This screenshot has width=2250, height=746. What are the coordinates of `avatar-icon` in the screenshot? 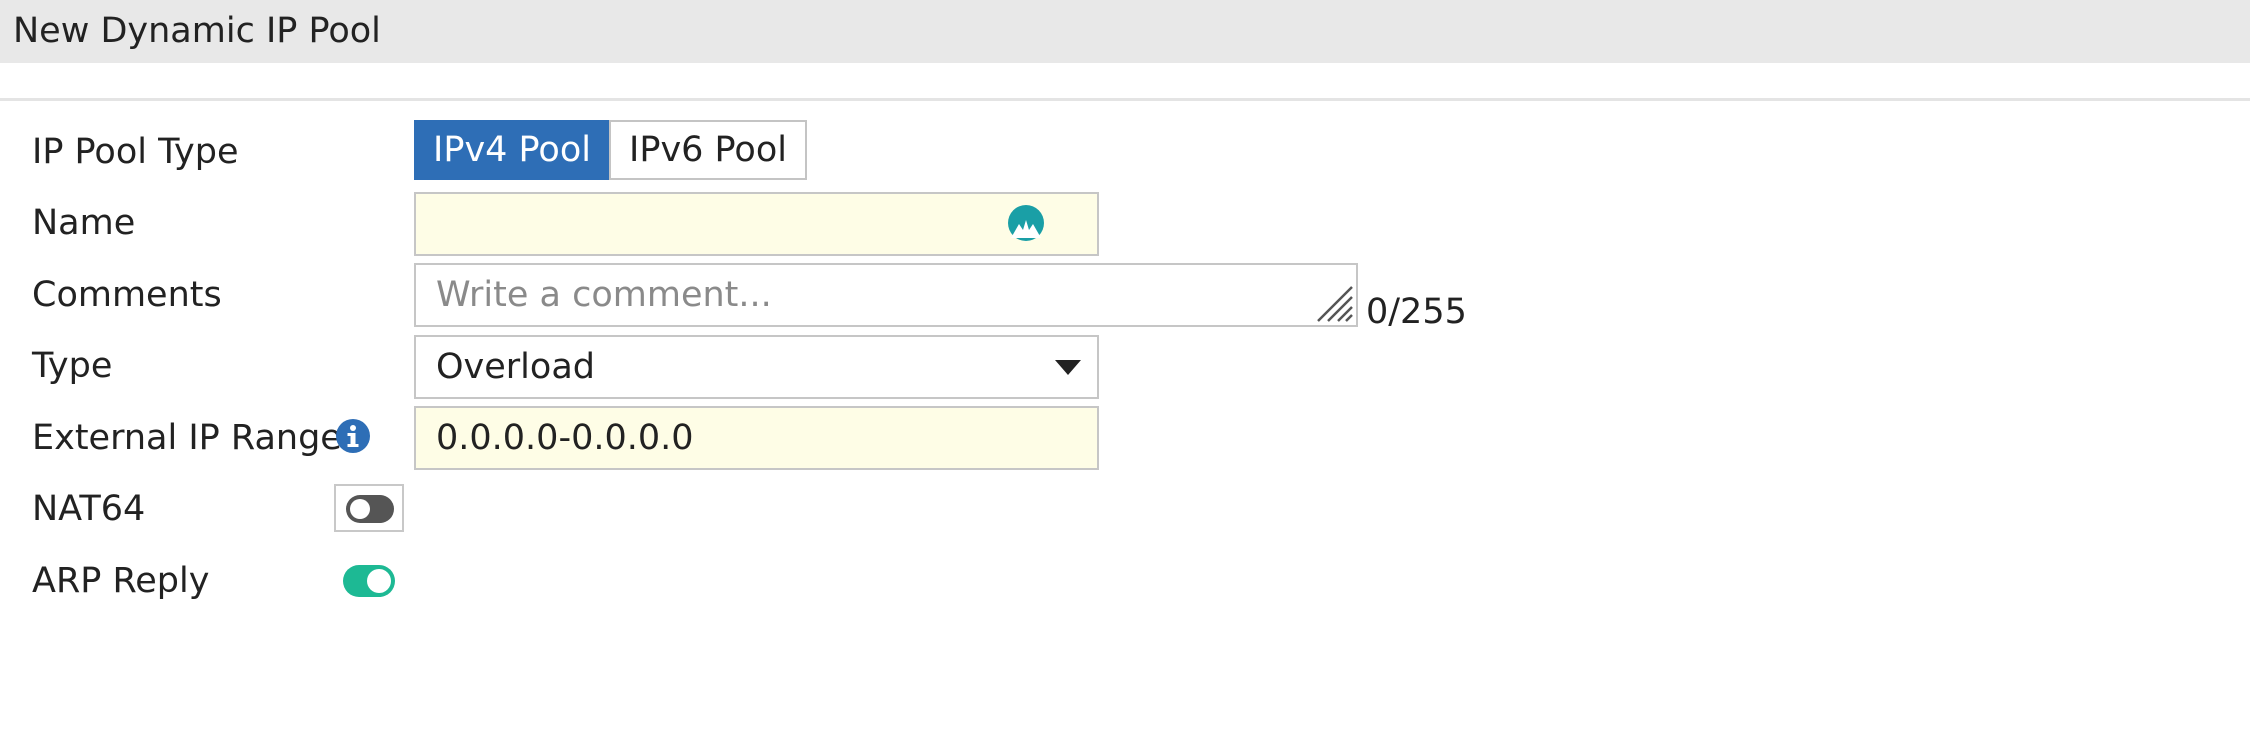 It's located at (1026, 223).